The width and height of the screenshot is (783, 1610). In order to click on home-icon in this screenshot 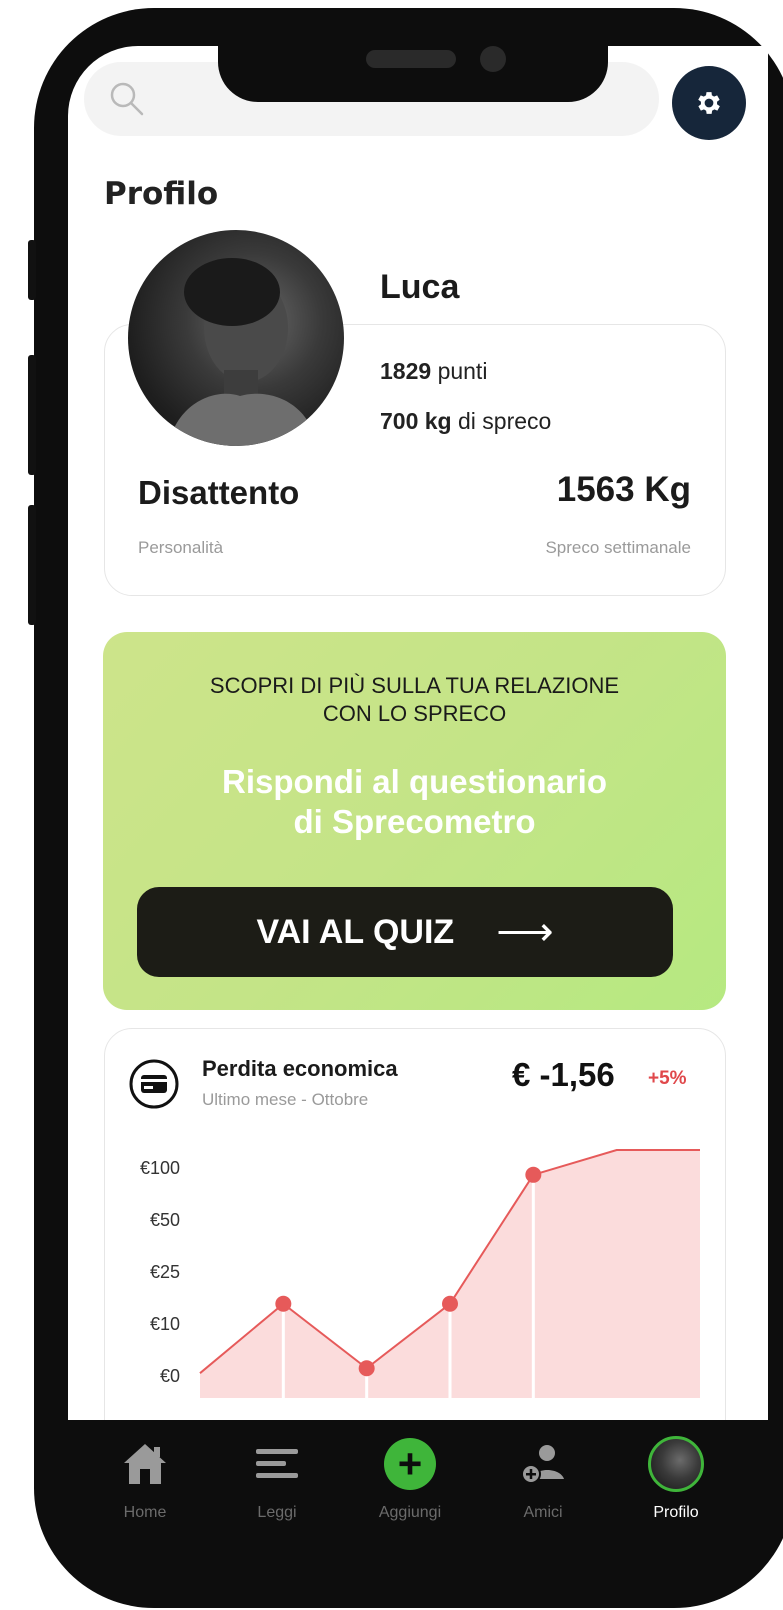, I will do `click(145, 1464)`.